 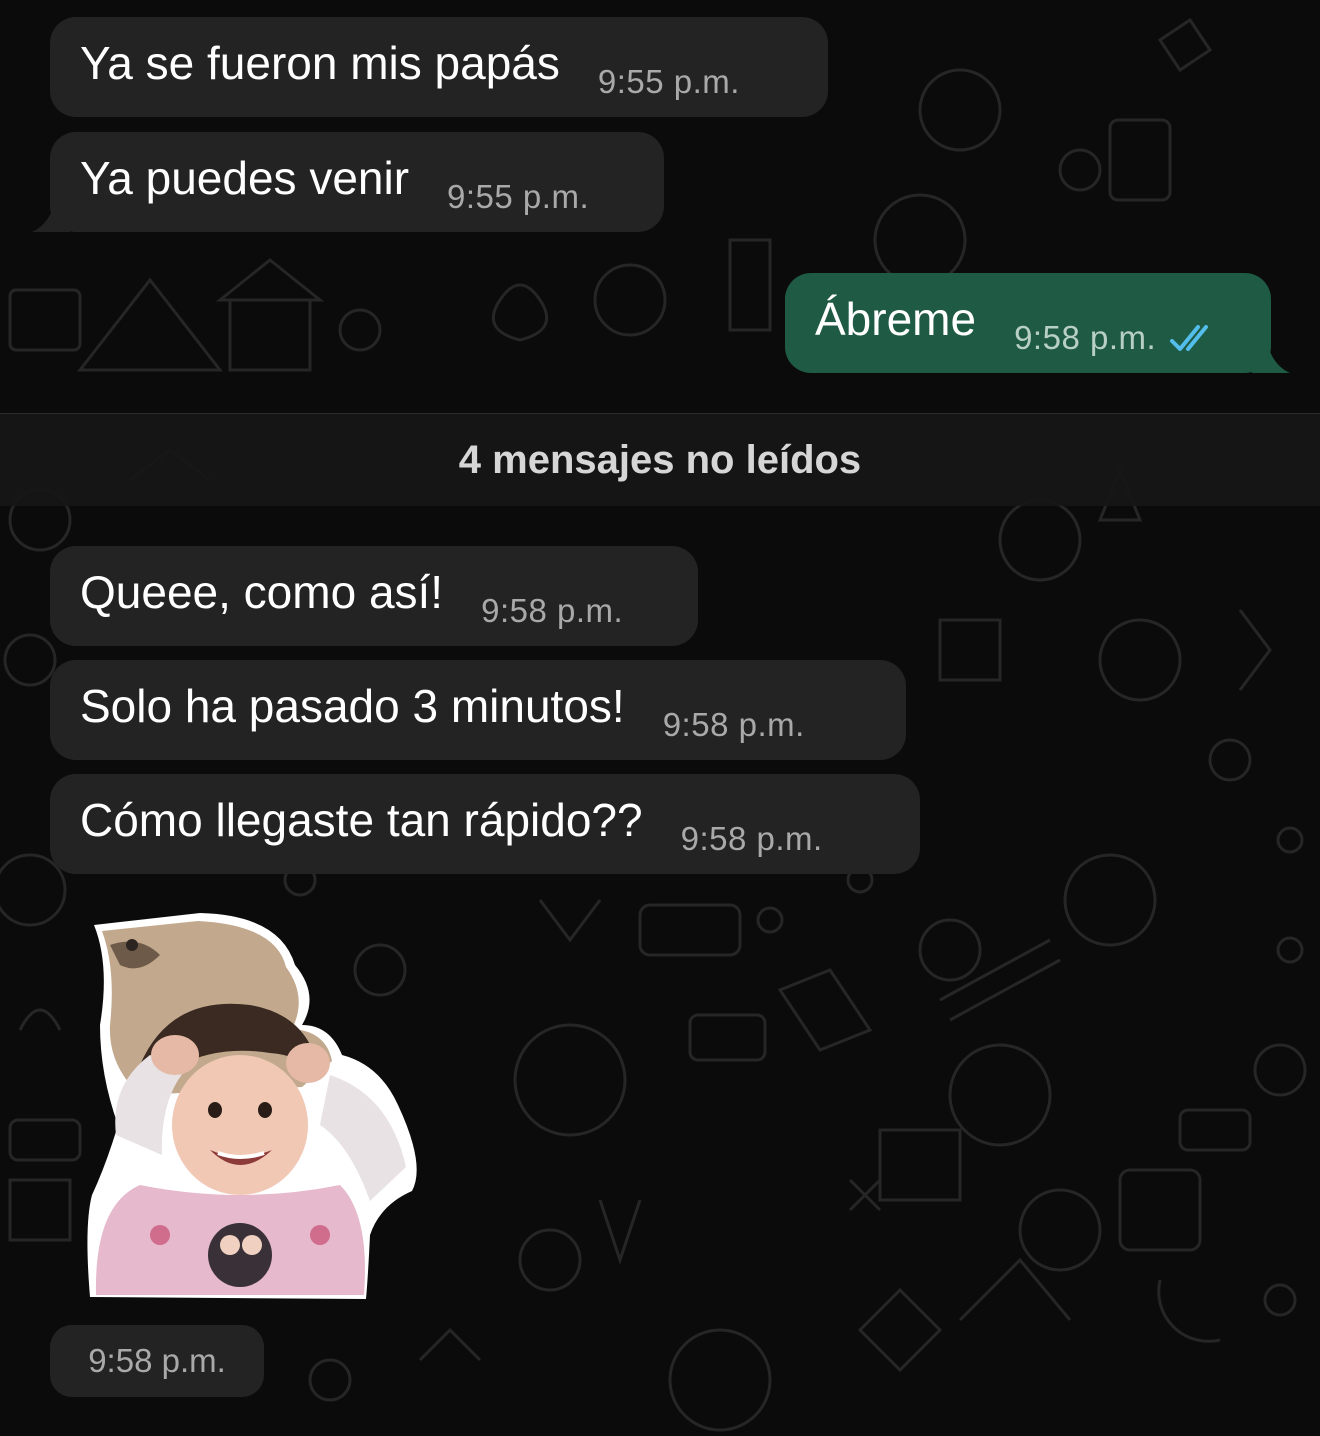 I want to click on unread-messages-divider: 4 mensajes no leídos, so click(x=660, y=459).